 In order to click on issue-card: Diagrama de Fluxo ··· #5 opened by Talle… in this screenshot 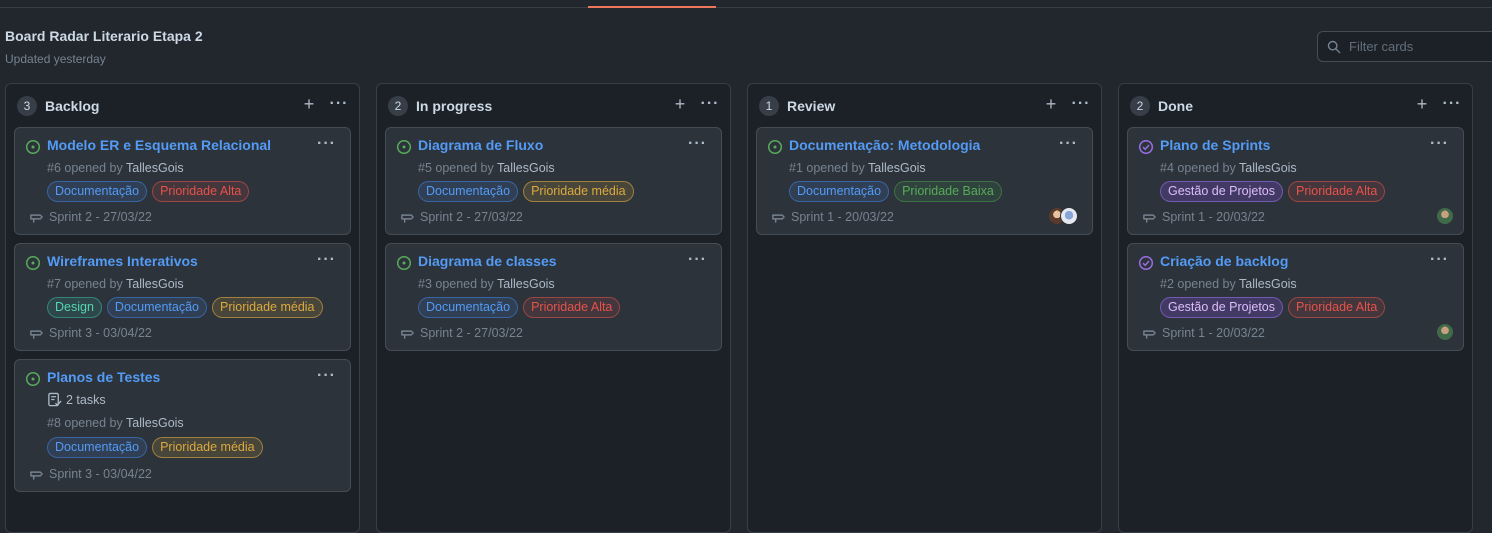, I will do `click(553, 181)`.